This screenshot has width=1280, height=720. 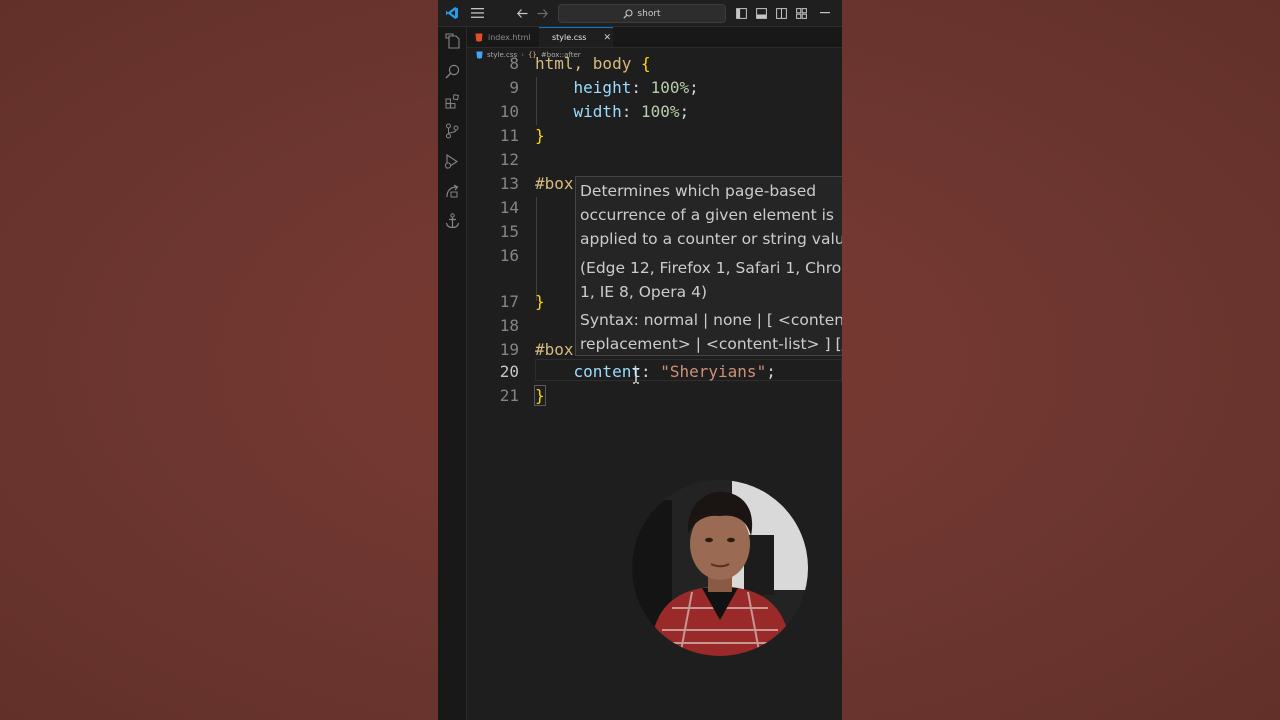 What do you see at coordinates (654, 37) in the screenshot?
I see `tab-strip: index.html style.css ✕` at bounding box center [654, 37].